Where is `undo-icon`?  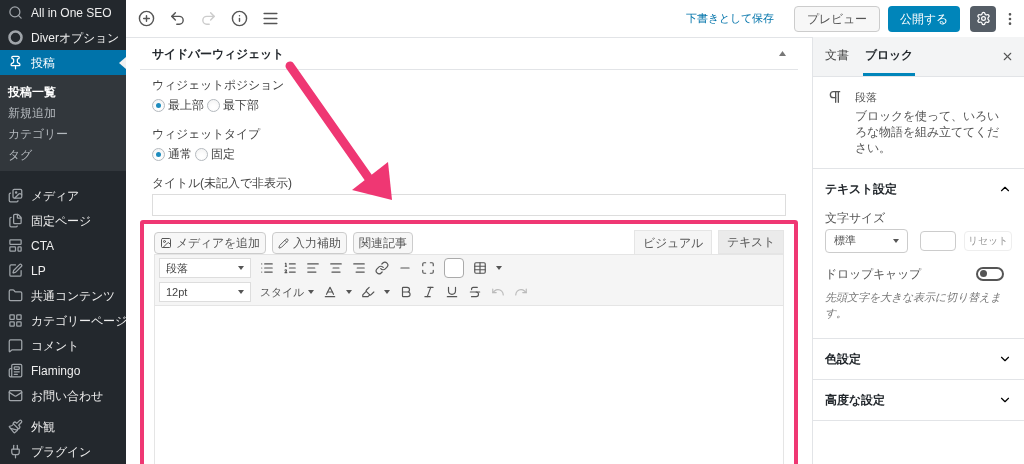
undo-icon is located at coordinates (177, 18).